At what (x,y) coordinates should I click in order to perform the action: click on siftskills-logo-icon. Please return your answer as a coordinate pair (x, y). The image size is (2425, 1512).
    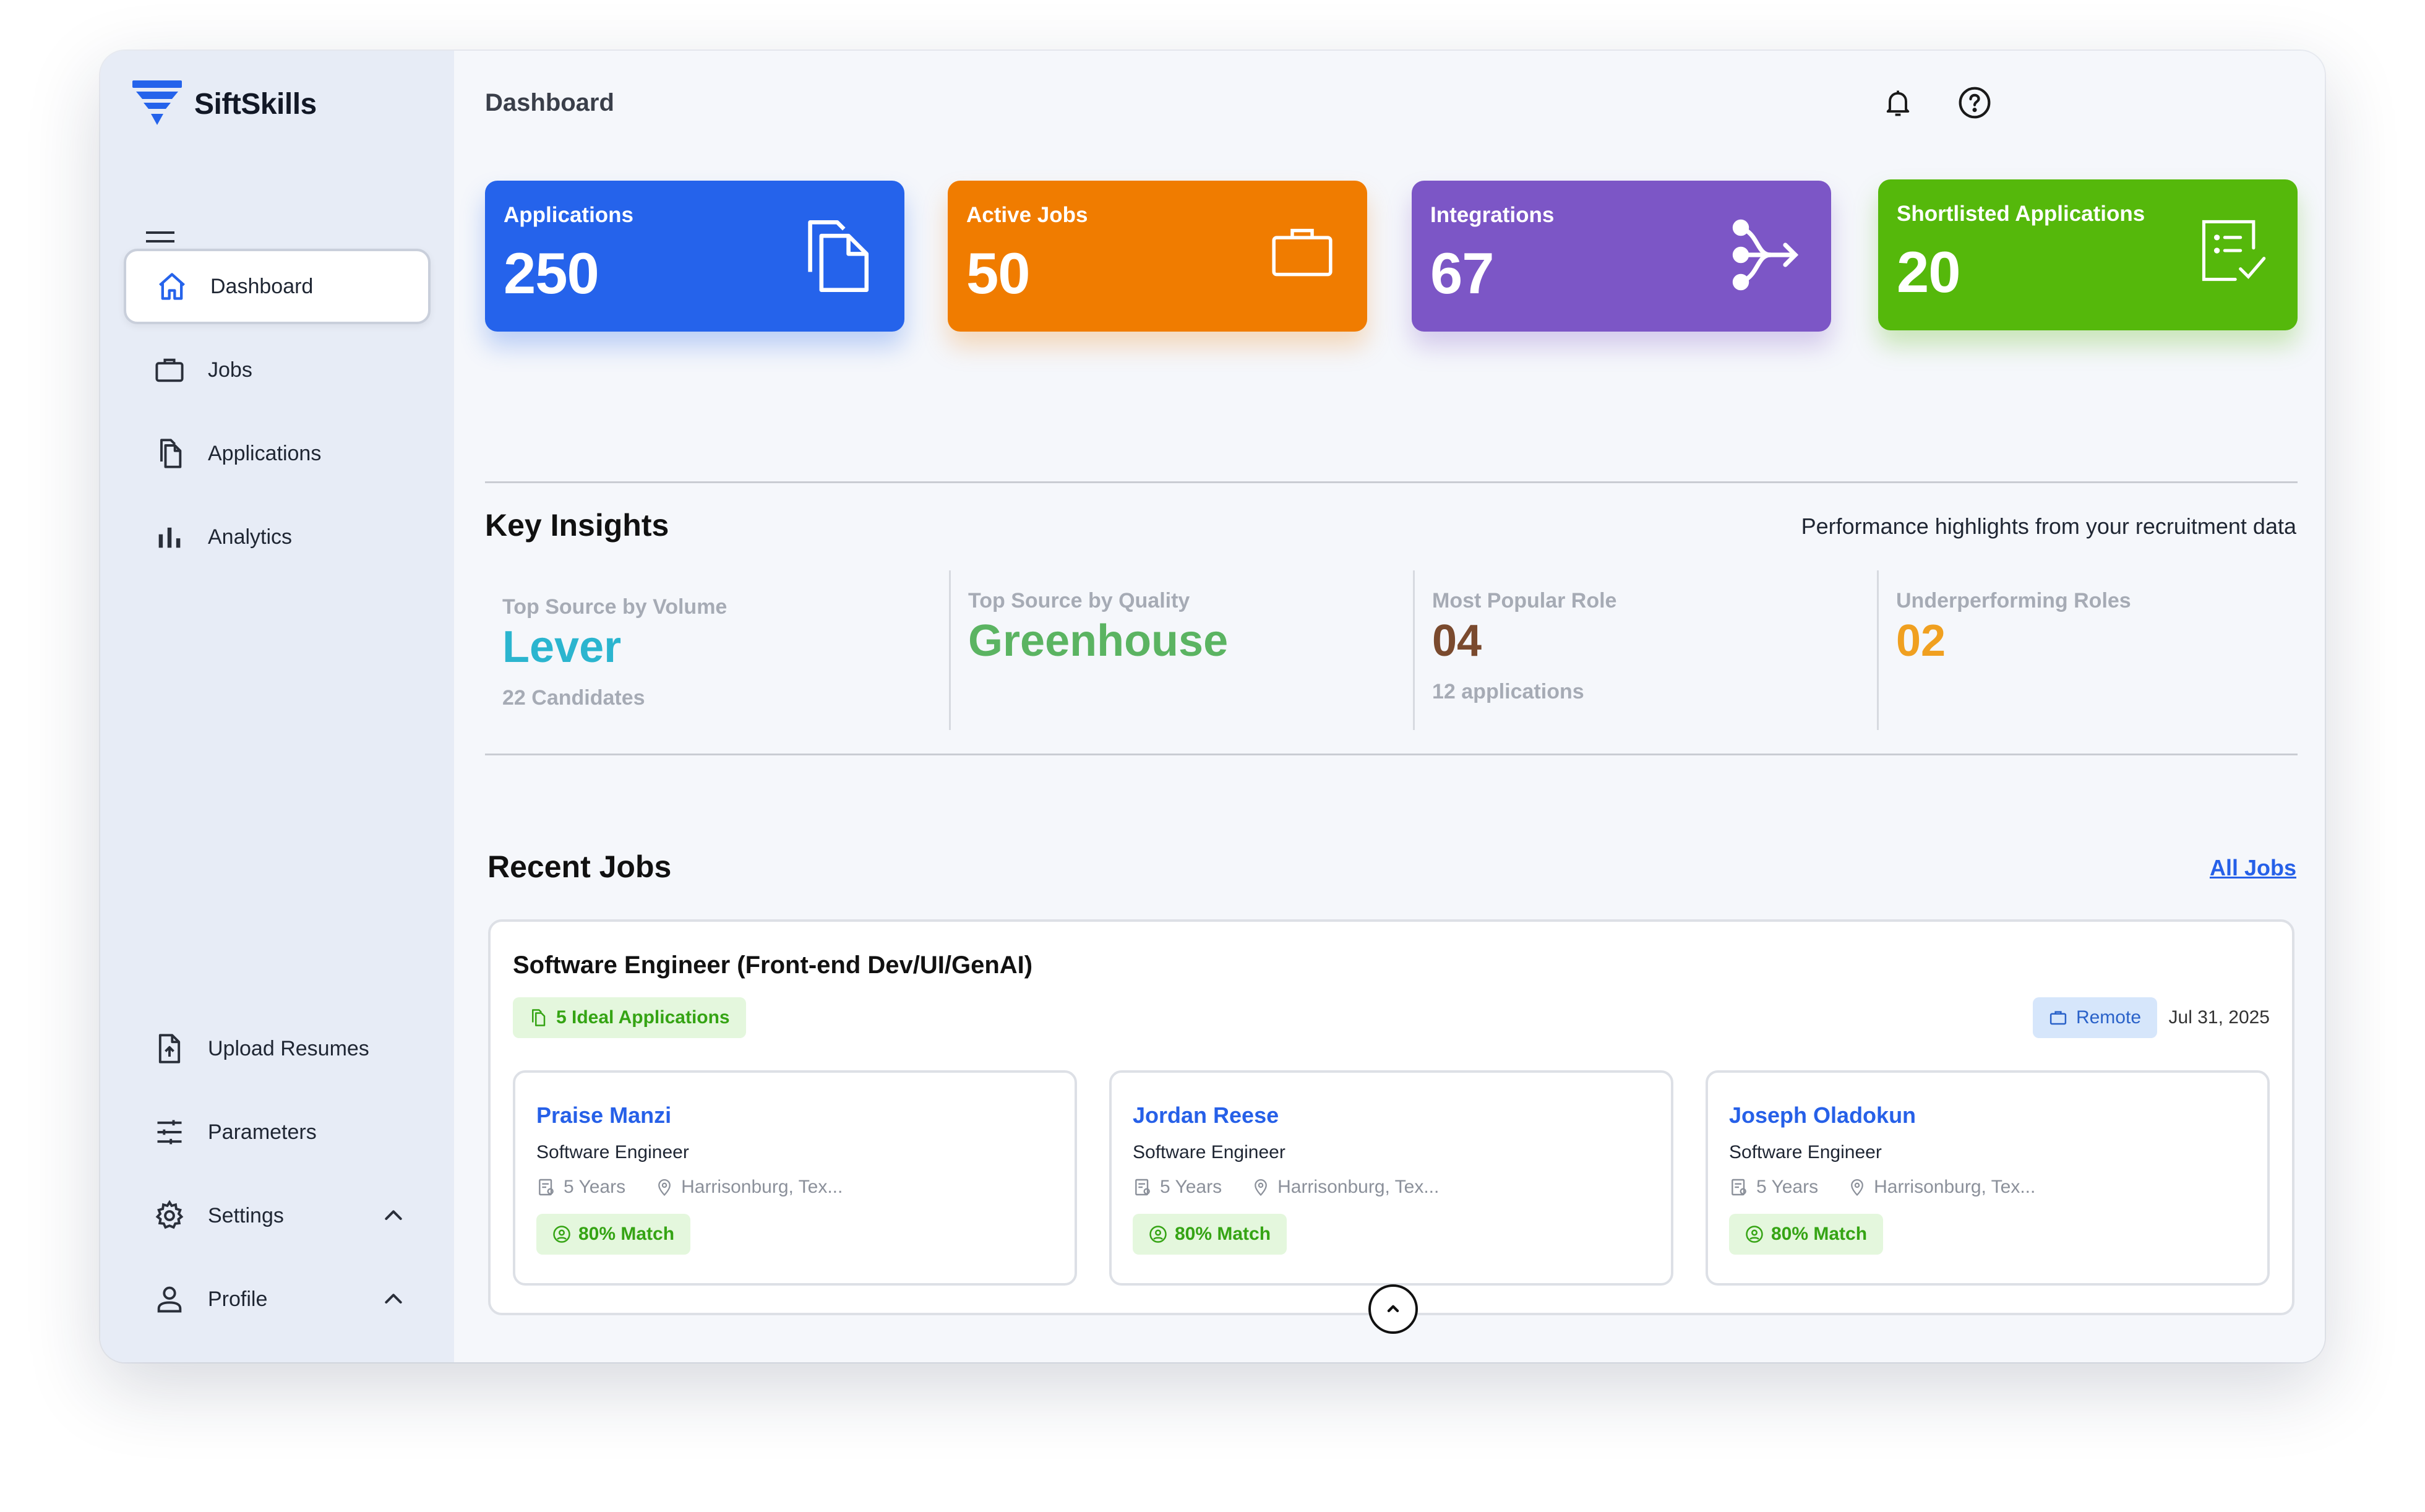
    Looking at the image, I should click on (157, 102).